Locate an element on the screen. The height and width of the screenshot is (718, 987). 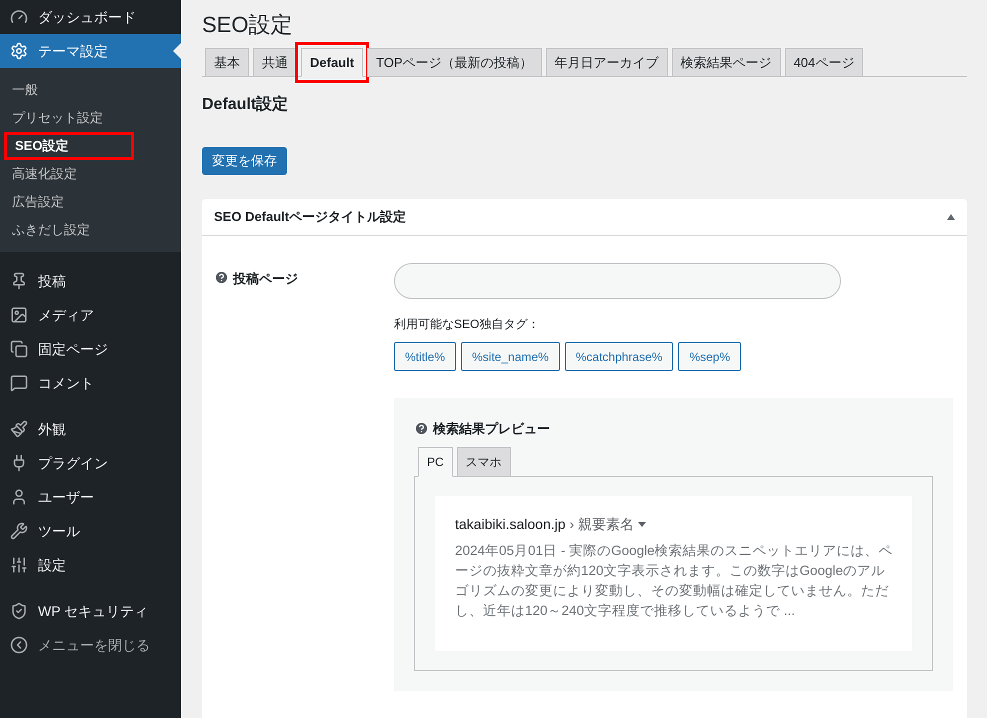
tab: 検索結果ページ is located at coordinates (726, 62).